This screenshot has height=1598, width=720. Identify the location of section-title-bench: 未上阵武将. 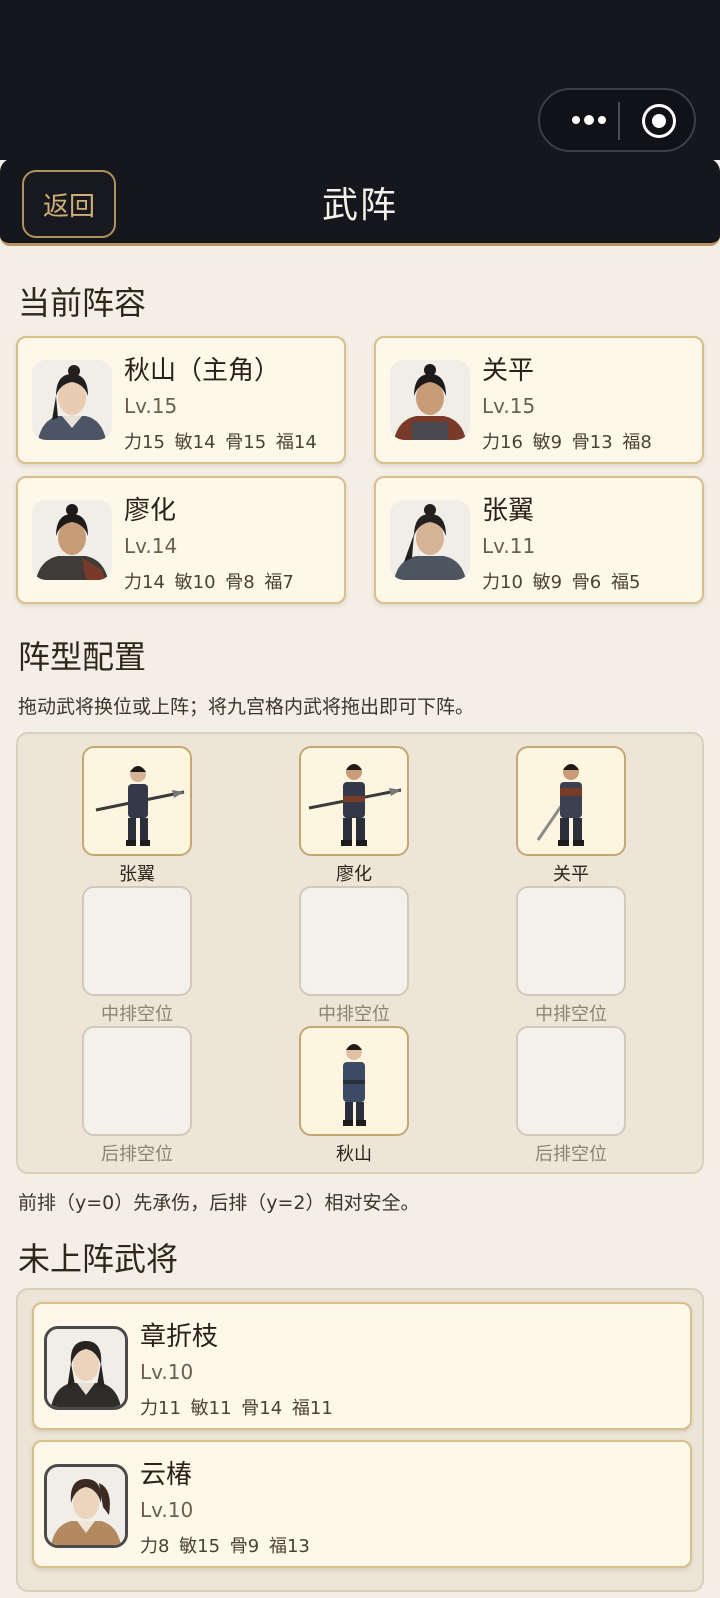
(98, 1259).